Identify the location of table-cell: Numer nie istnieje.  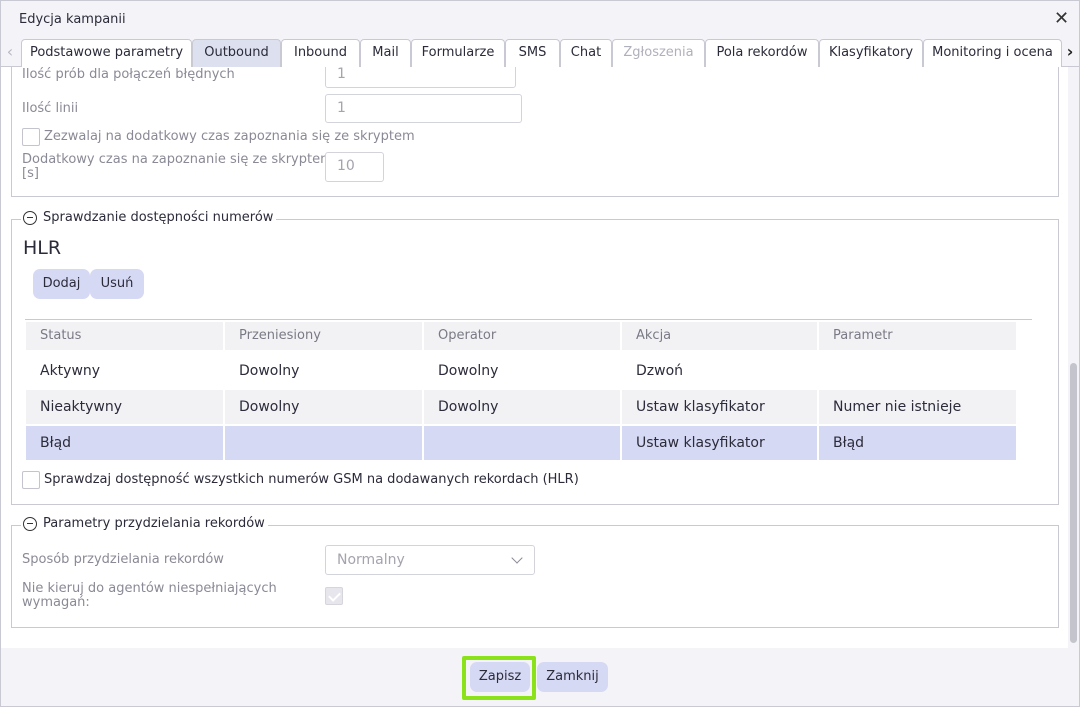
(917, 407).